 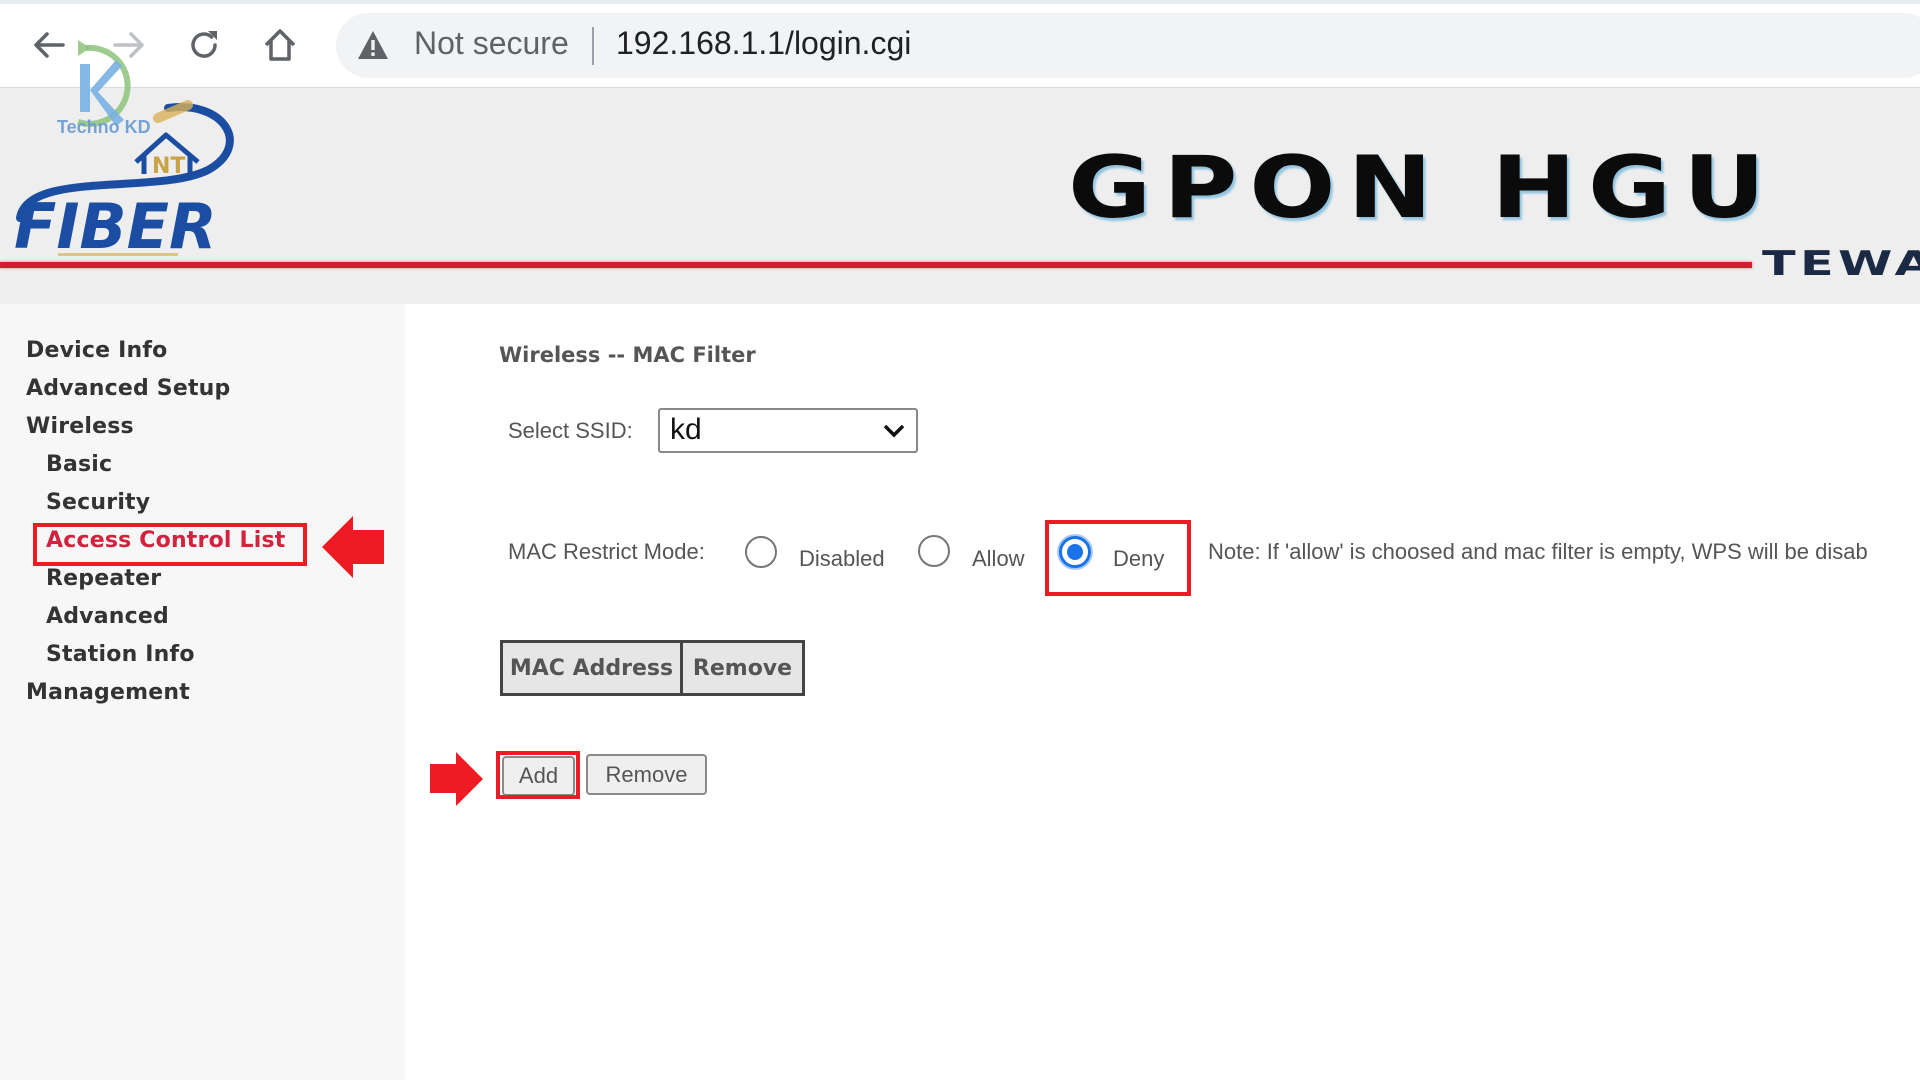 I want to click on ssid-value: kd, so click(x=686, y=429).